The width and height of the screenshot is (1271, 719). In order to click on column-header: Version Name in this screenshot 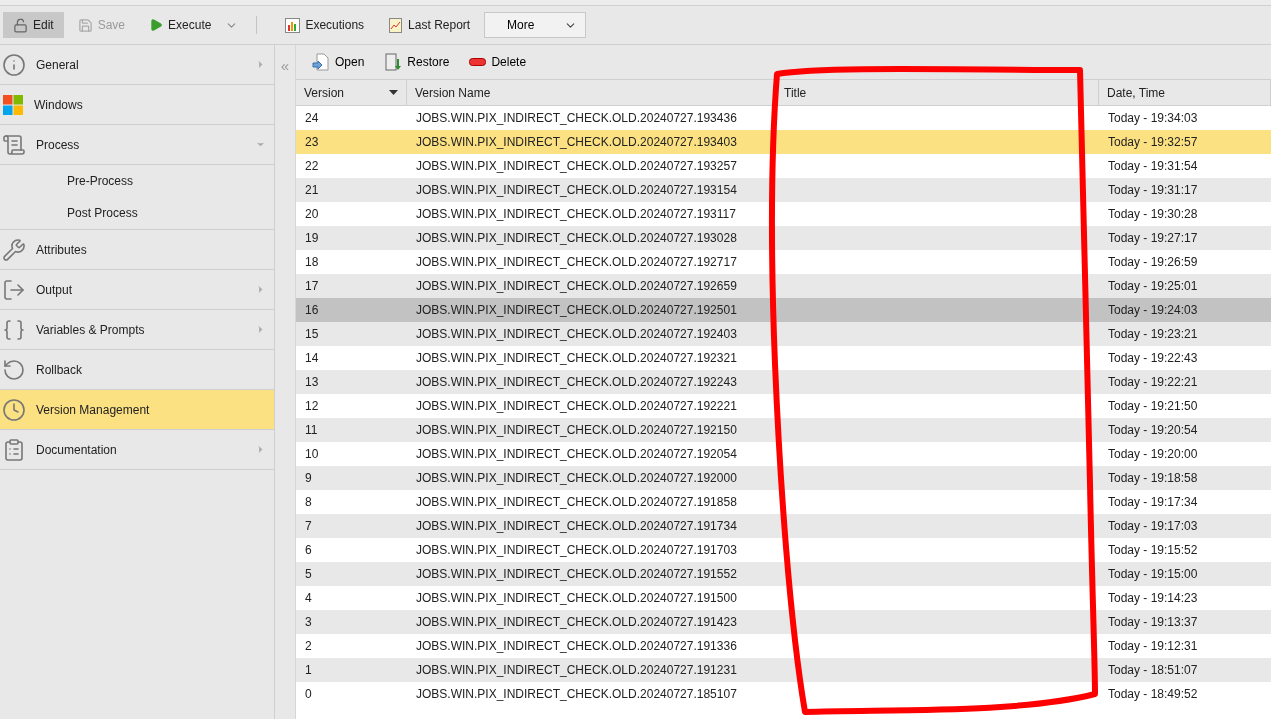, I will do `click(591, 93)`.